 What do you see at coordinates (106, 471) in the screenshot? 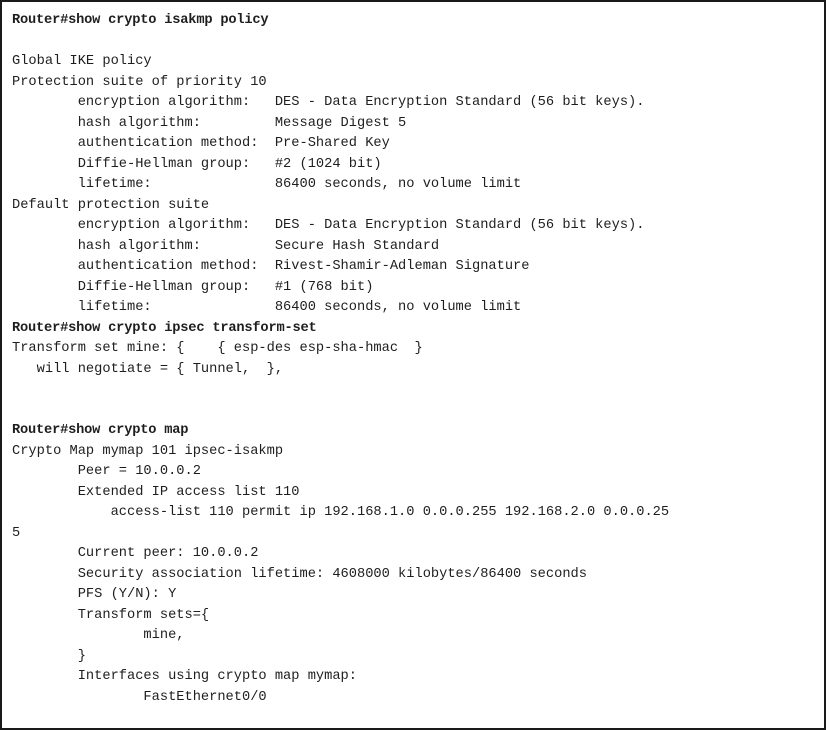
I see `terminal-line: Peer = 10.0.0.2` at bounding box center [106, 471].